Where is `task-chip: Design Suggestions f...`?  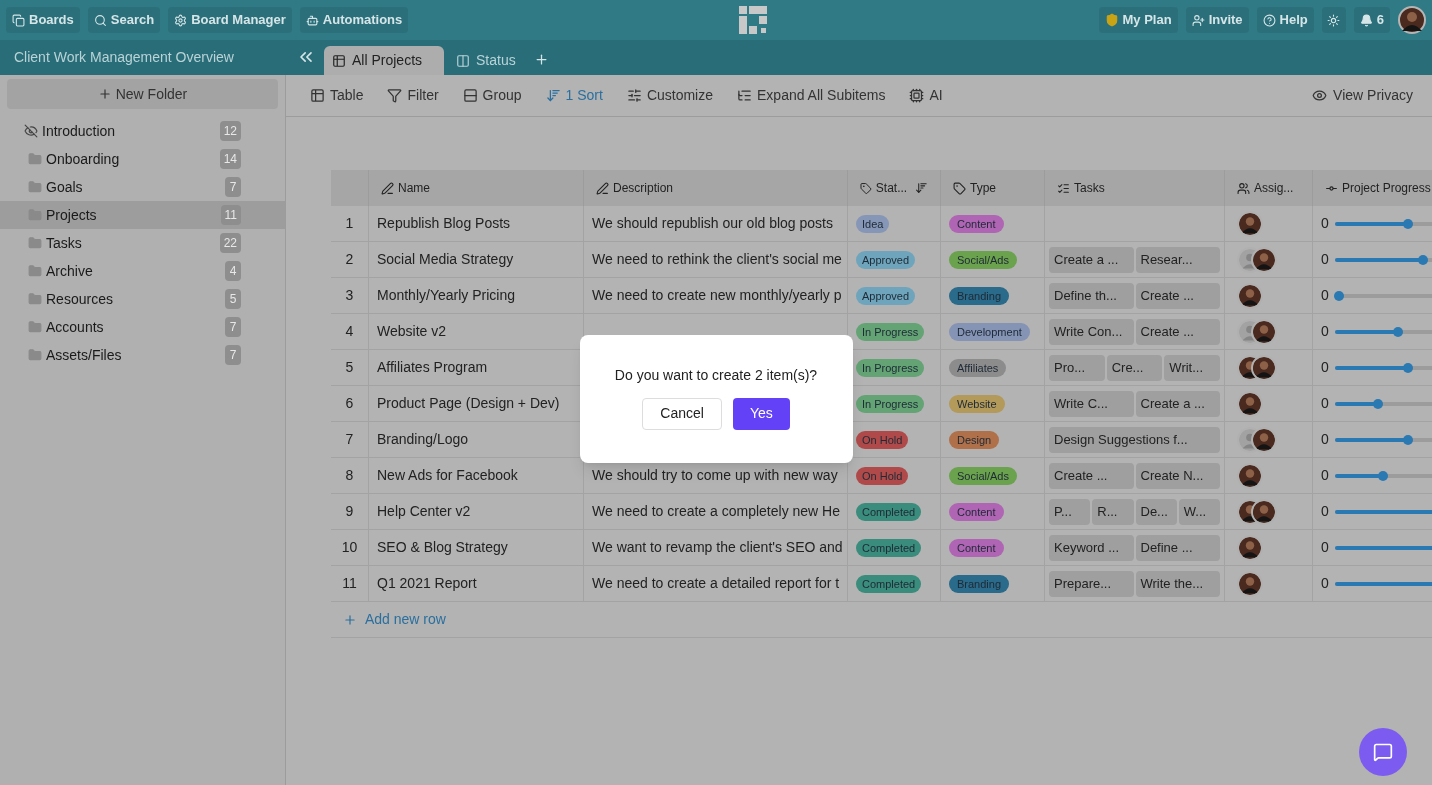 task-chip: Design Suggestions f... is located at coordinates (1134, 439).